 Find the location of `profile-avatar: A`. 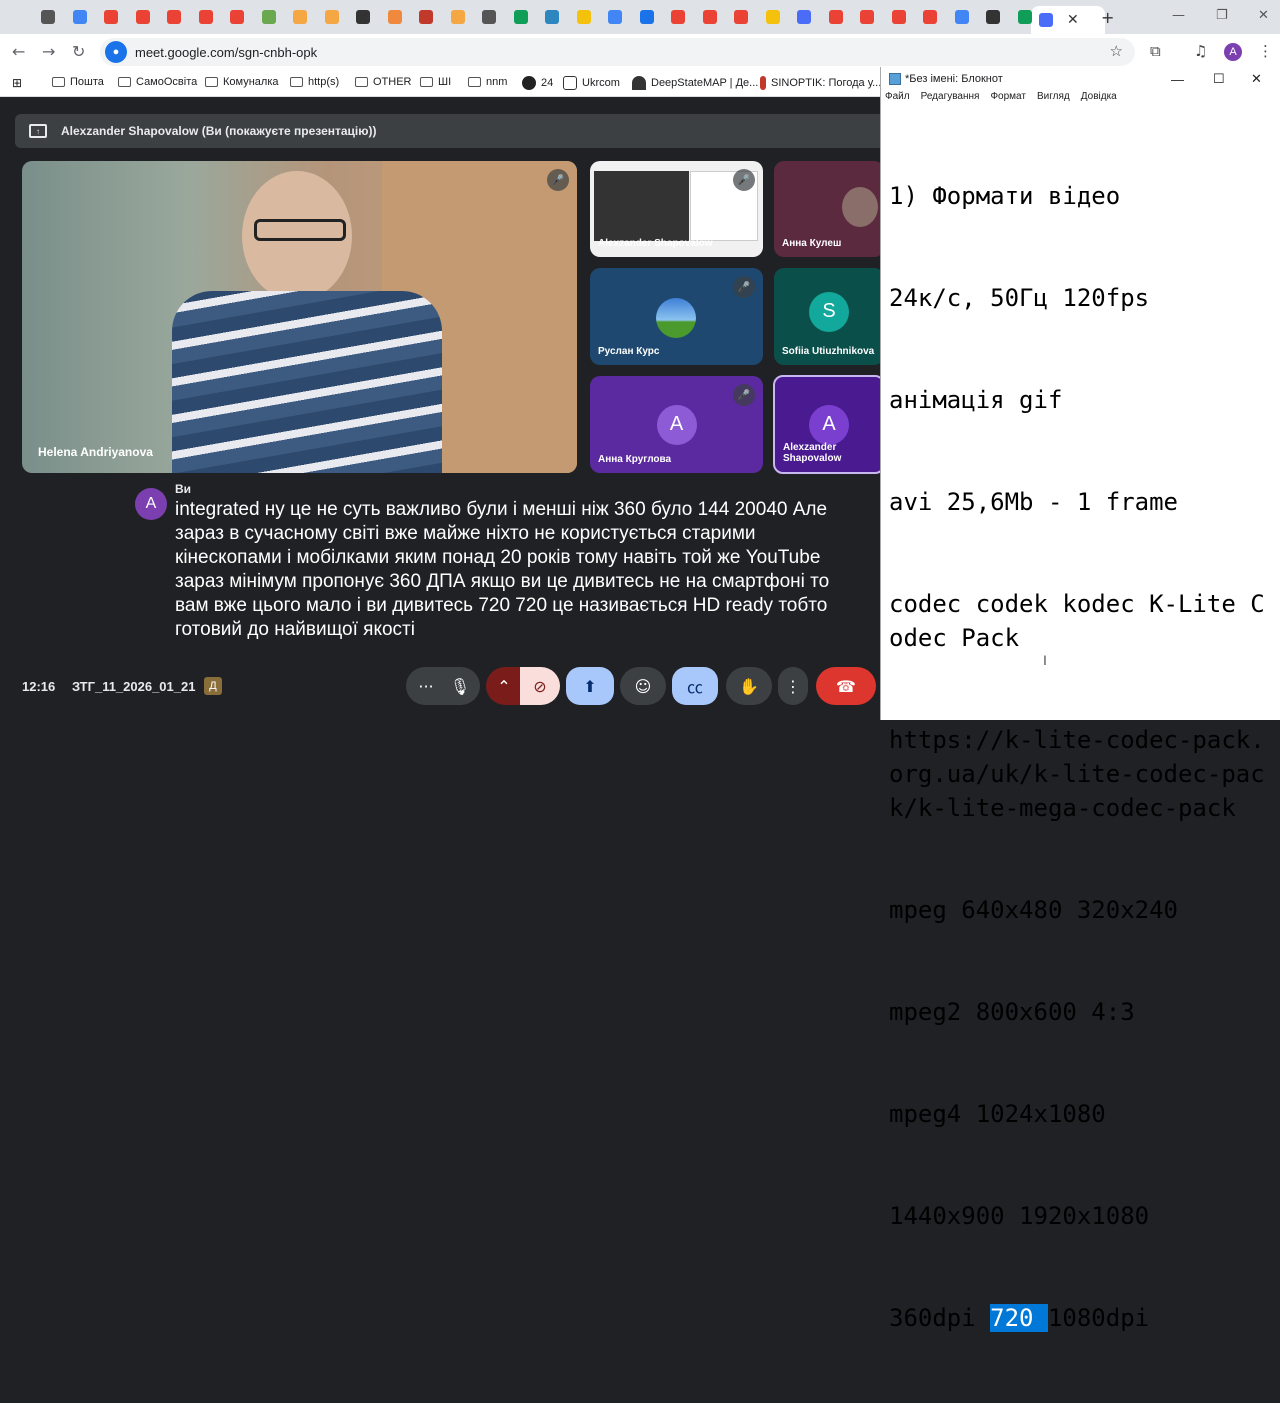

profile-avatar: A is located at coordinates (1233, 52).